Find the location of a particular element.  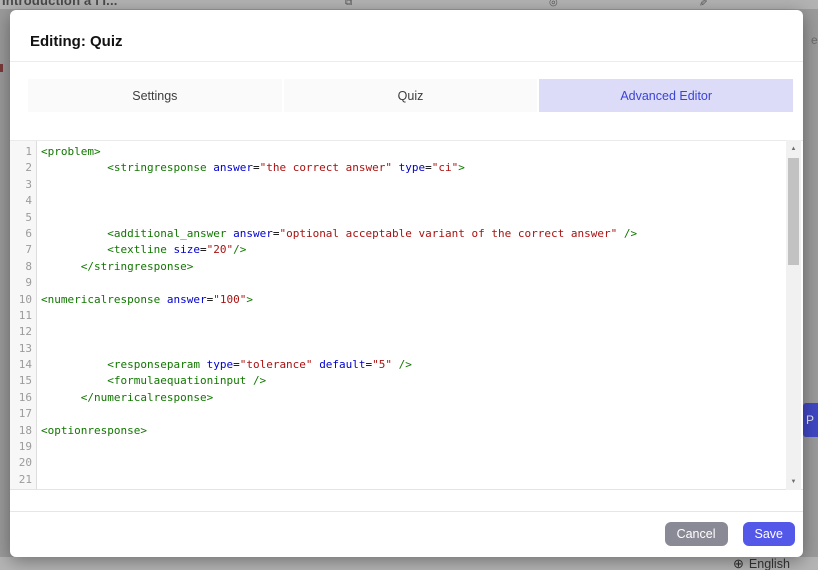

line-number: 14 is located at coordinates (25, 365).